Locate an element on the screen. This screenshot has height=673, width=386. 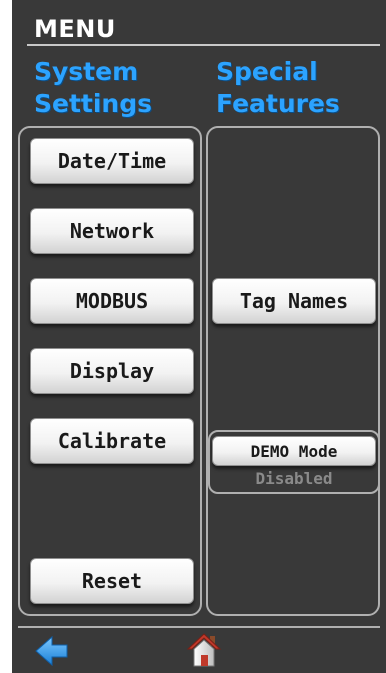
network-button: Network is located at coordinates (112, 231).